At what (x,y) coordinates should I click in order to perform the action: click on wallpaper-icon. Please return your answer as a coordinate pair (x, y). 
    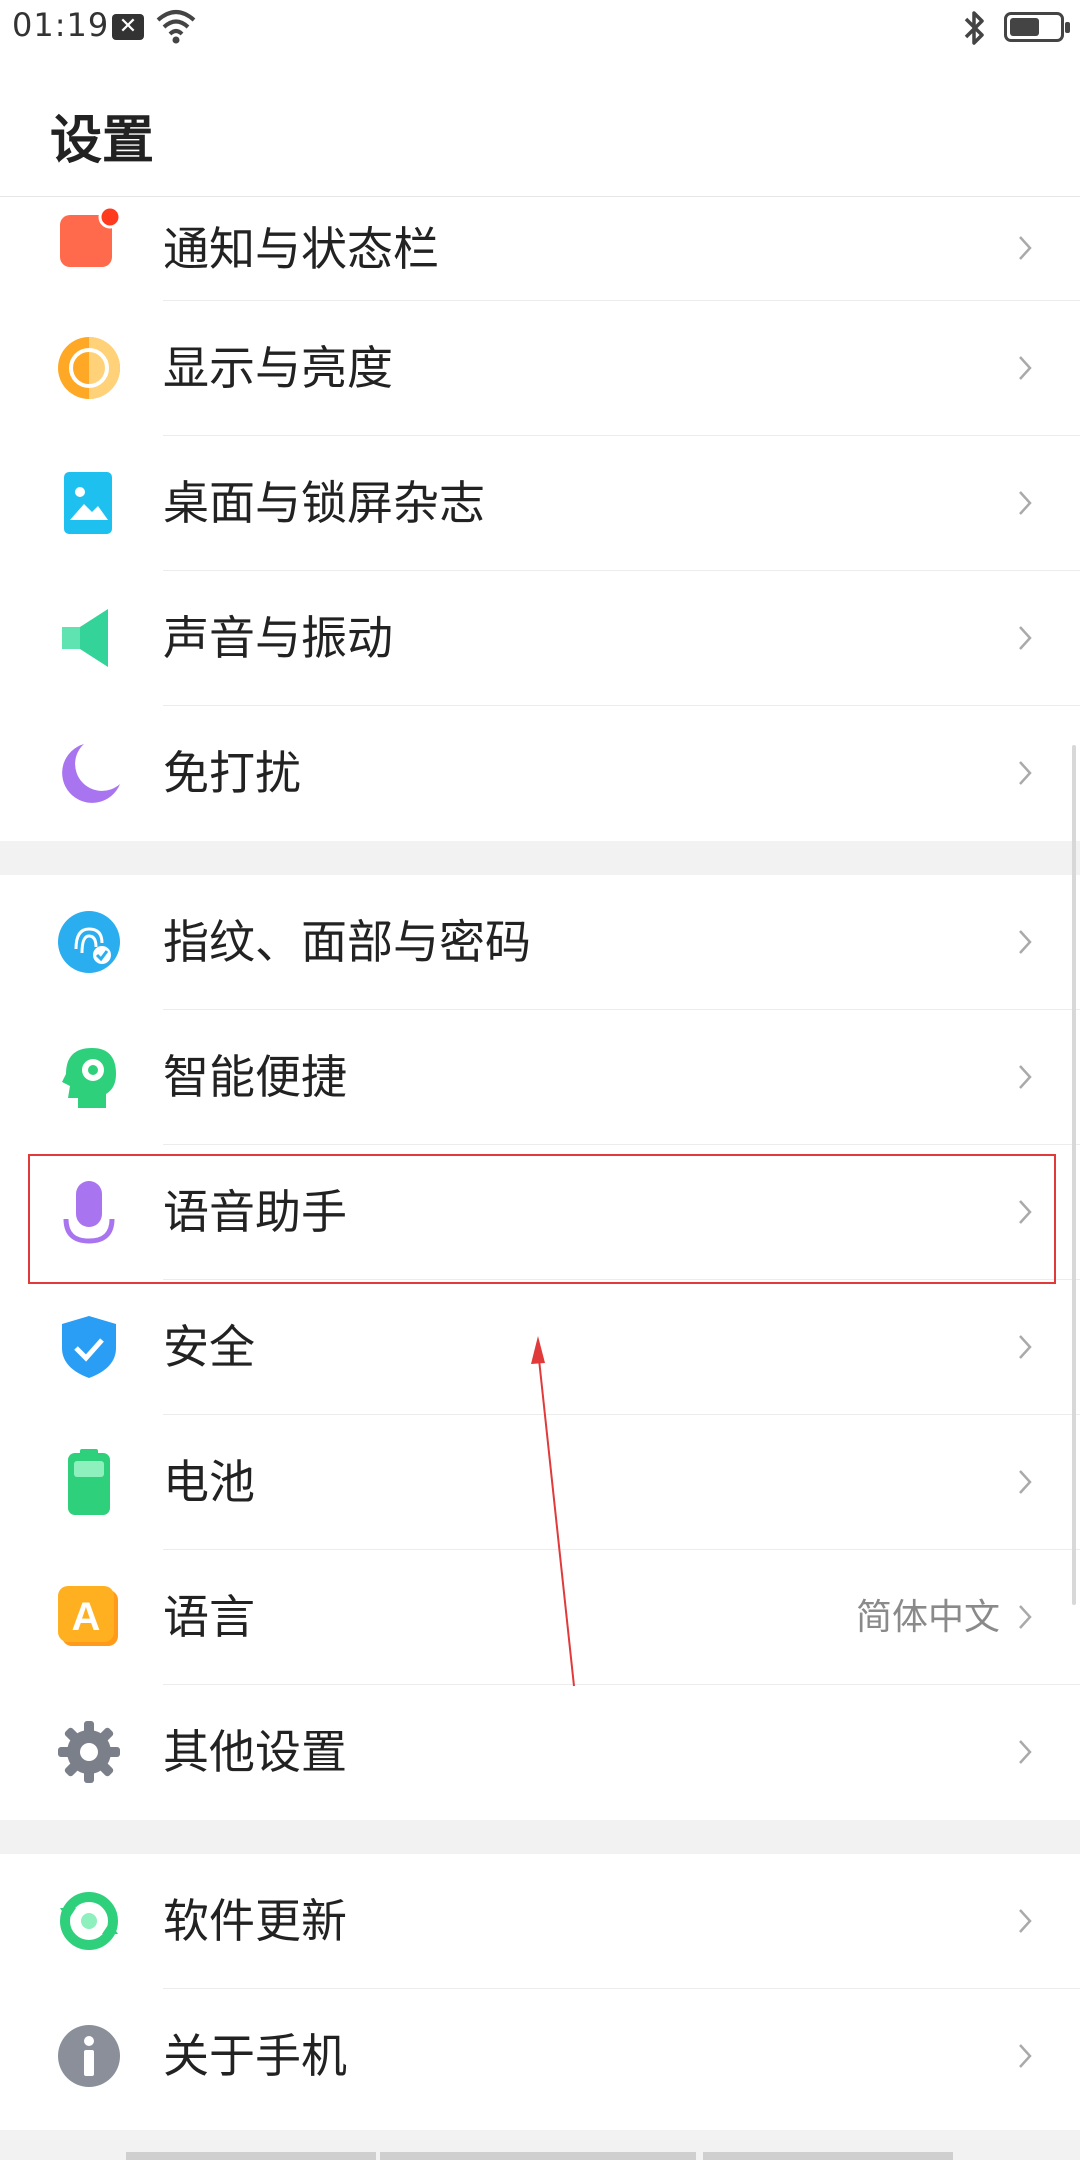
    Looking at the image, I should click on (89, 503).